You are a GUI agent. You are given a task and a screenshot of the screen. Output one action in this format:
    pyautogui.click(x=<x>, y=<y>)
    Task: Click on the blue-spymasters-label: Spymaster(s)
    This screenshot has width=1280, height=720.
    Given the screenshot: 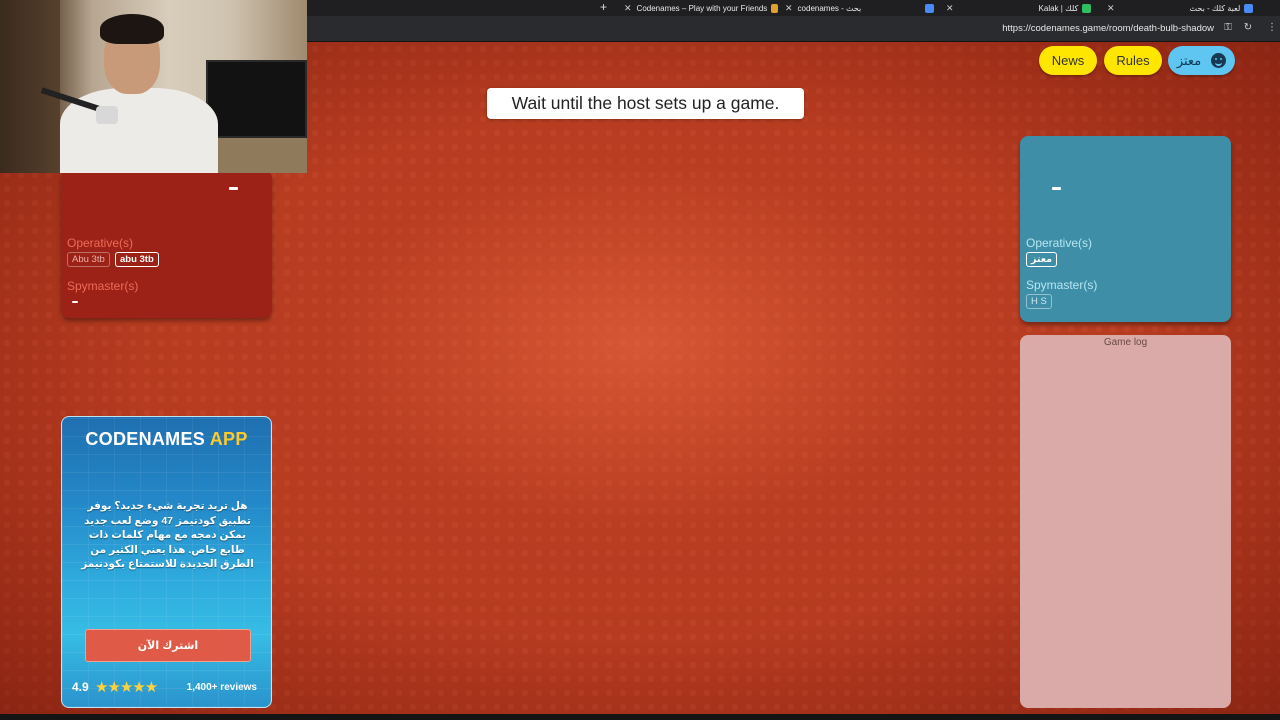 What is the action you would take?
    pyautogui.click(x=1062, y=285)
    